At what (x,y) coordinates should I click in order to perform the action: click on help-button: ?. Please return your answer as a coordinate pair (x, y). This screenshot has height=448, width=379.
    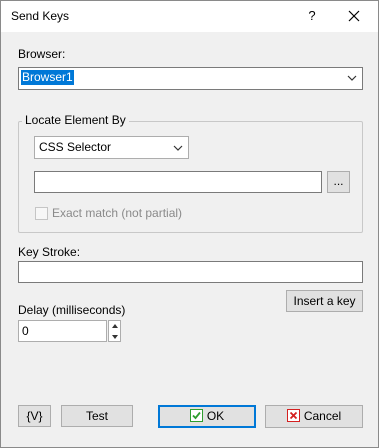
    Looking at the image, I should click on (312, 16).